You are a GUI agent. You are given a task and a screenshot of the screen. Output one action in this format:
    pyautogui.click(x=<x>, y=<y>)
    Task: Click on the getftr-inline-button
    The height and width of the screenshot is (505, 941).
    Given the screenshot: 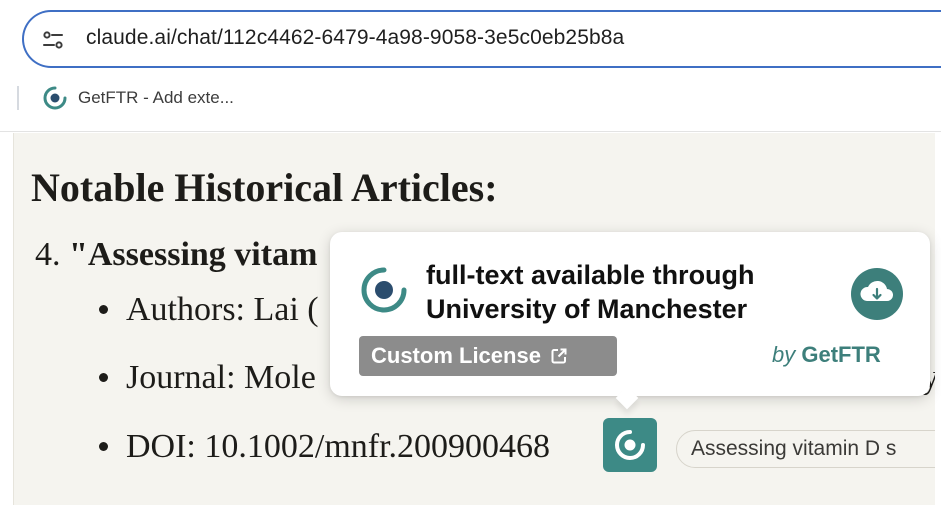 What is the action you would take?
    pyautogui.click(x=630, y=445)
    